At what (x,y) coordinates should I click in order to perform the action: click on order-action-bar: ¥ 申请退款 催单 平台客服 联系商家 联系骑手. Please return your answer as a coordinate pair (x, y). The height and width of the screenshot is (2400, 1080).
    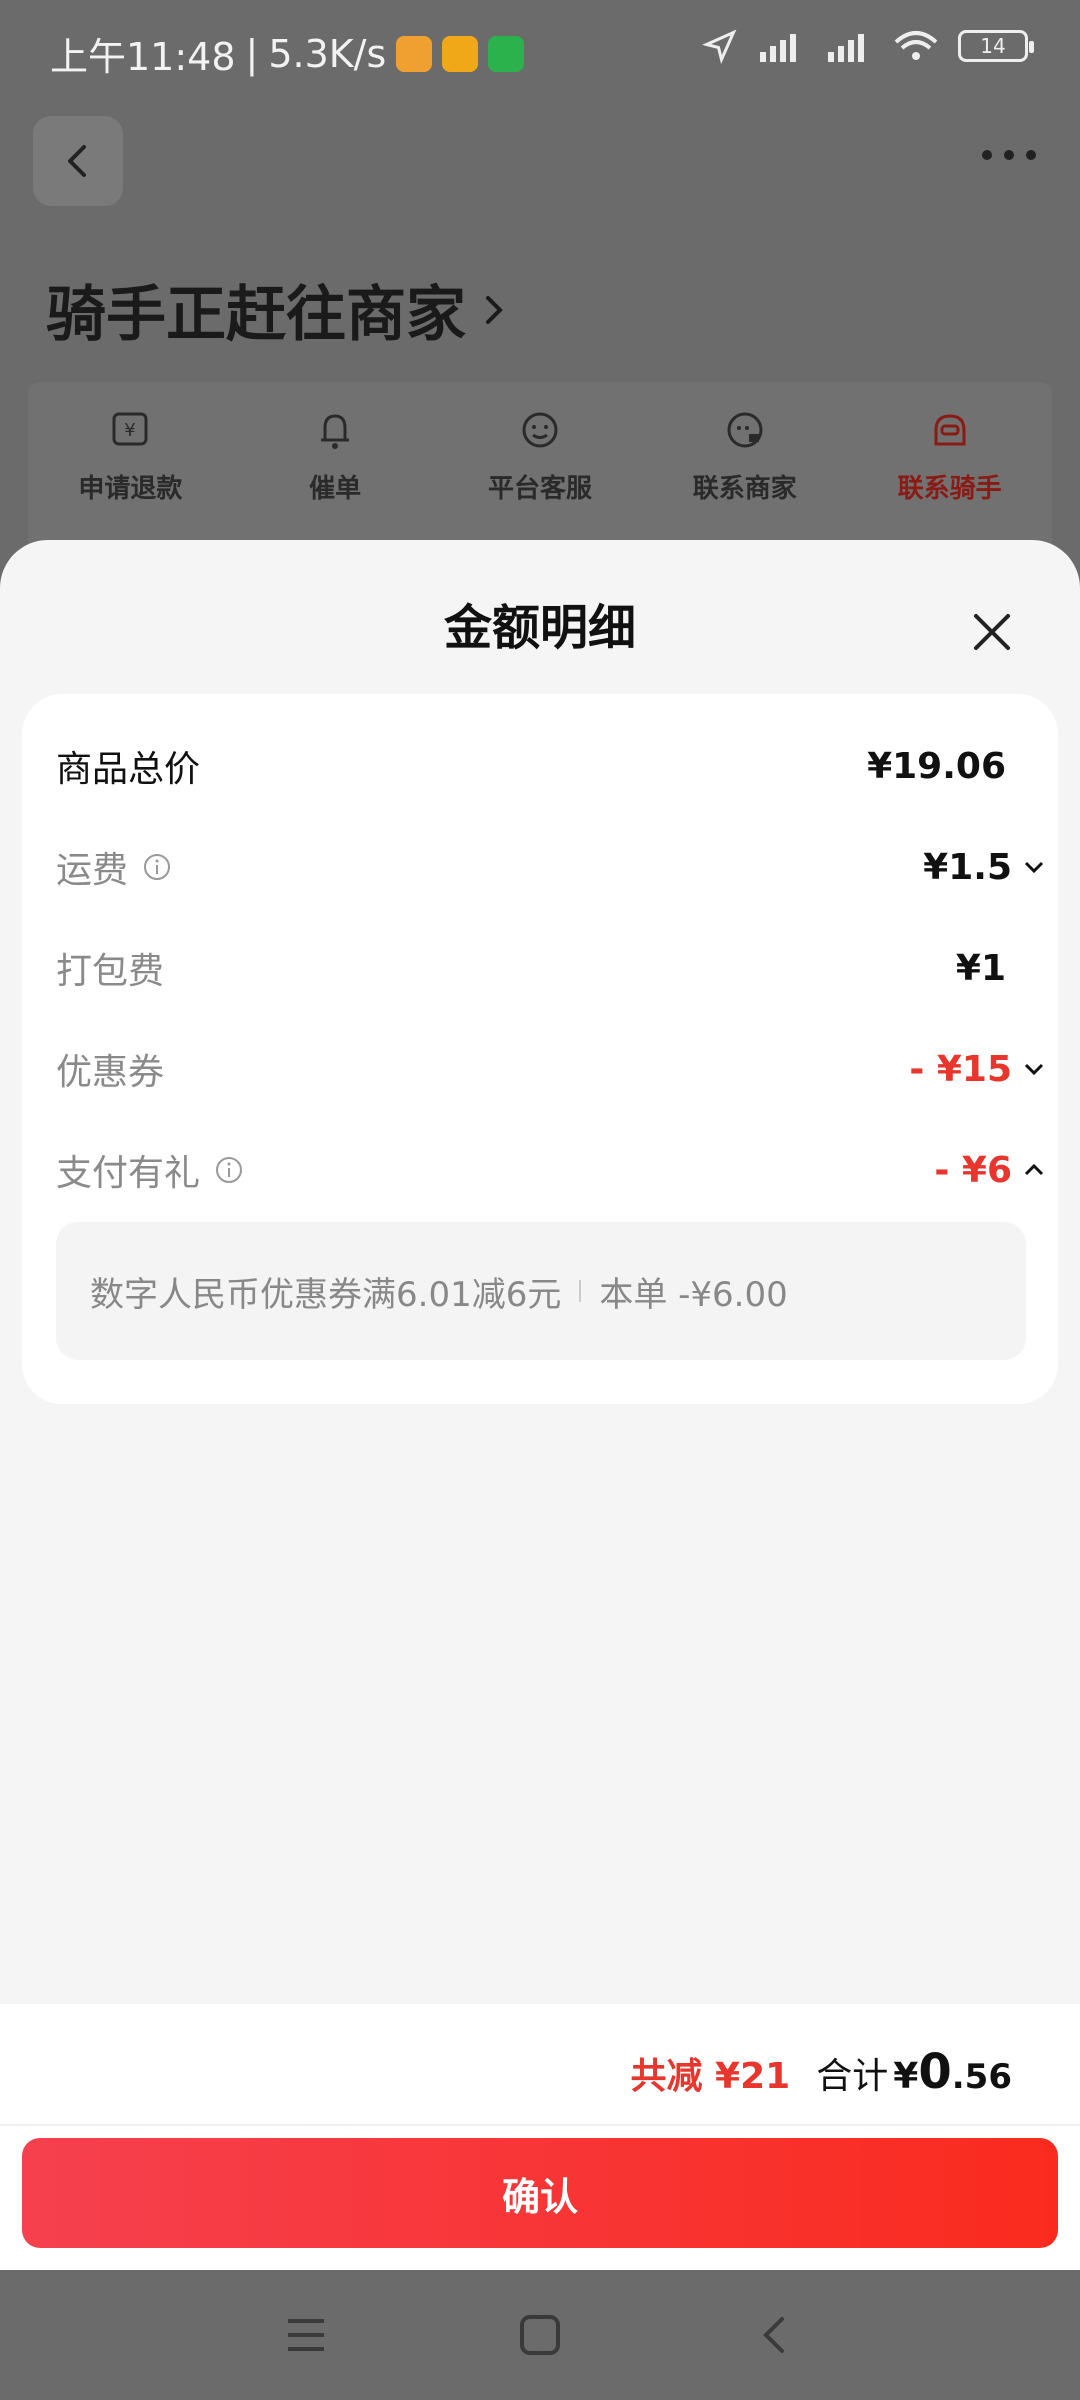
    Looking at the image, I should click on (540, 467).